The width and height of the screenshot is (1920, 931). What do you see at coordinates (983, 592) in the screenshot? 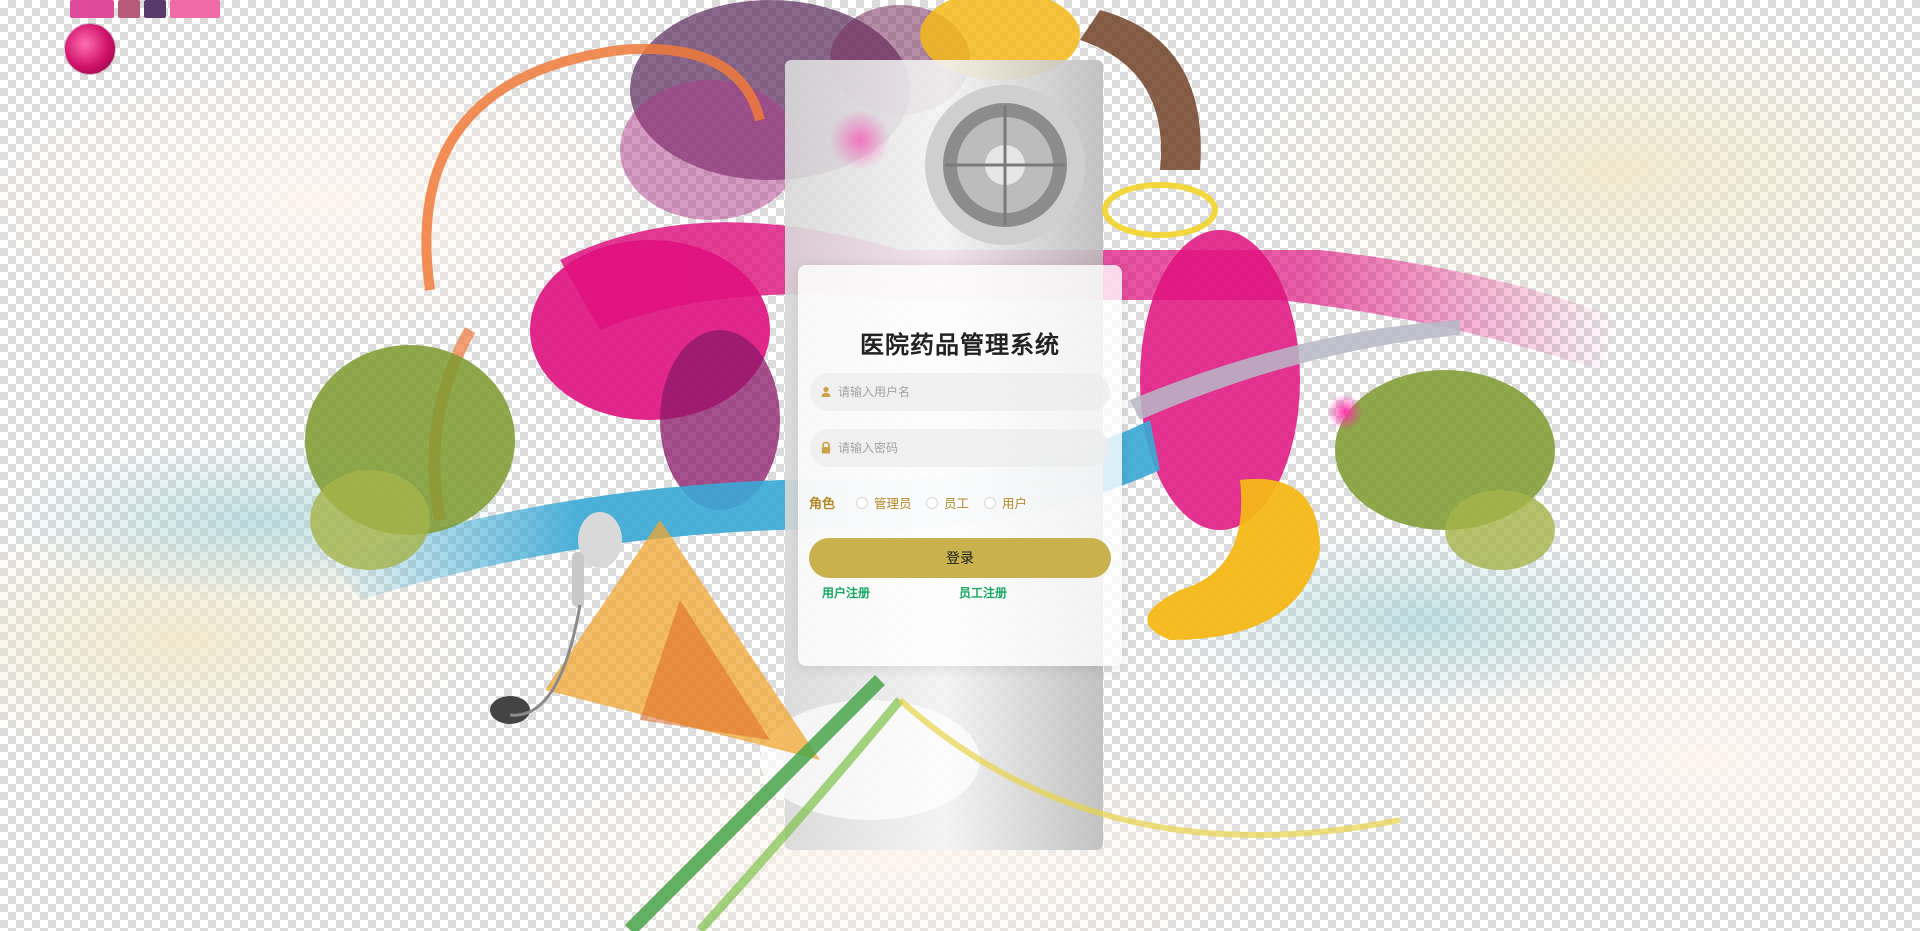
I see `staff-register-link: 员工注册` at bounding box center [983, 592].